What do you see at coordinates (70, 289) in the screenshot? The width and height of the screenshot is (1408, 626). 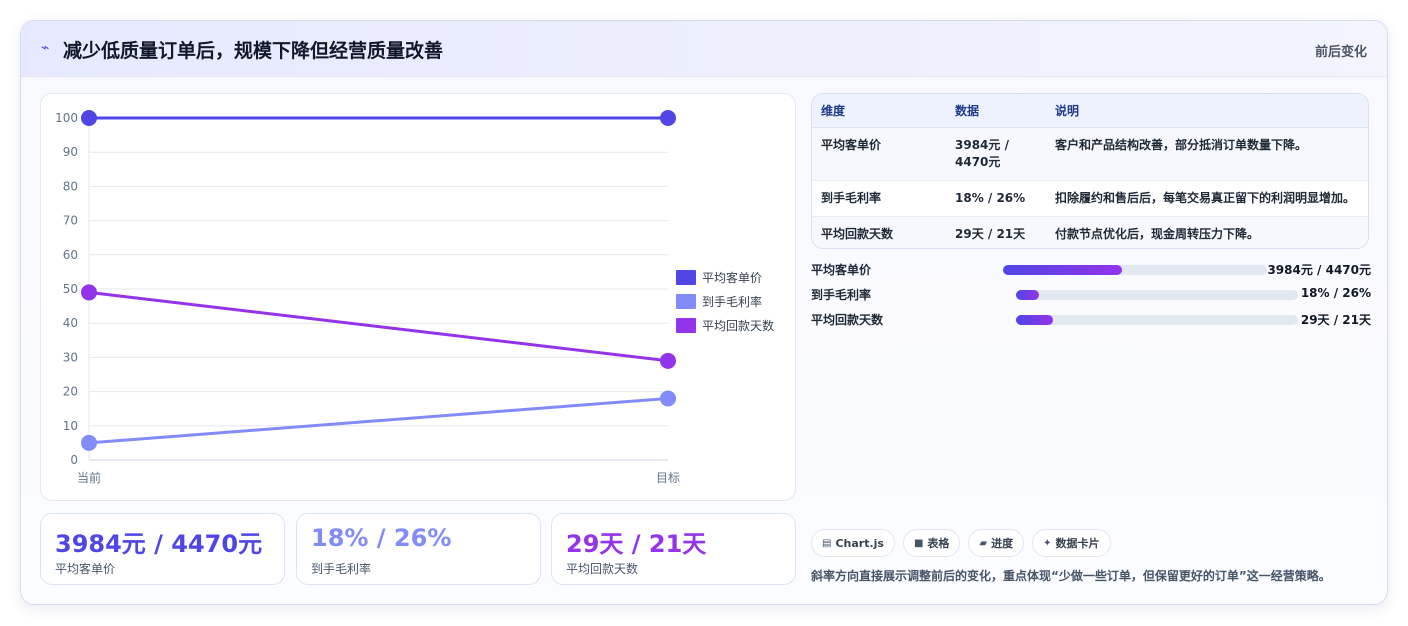 I see `y-tick-label: 50` at bounding box center [70, 289].